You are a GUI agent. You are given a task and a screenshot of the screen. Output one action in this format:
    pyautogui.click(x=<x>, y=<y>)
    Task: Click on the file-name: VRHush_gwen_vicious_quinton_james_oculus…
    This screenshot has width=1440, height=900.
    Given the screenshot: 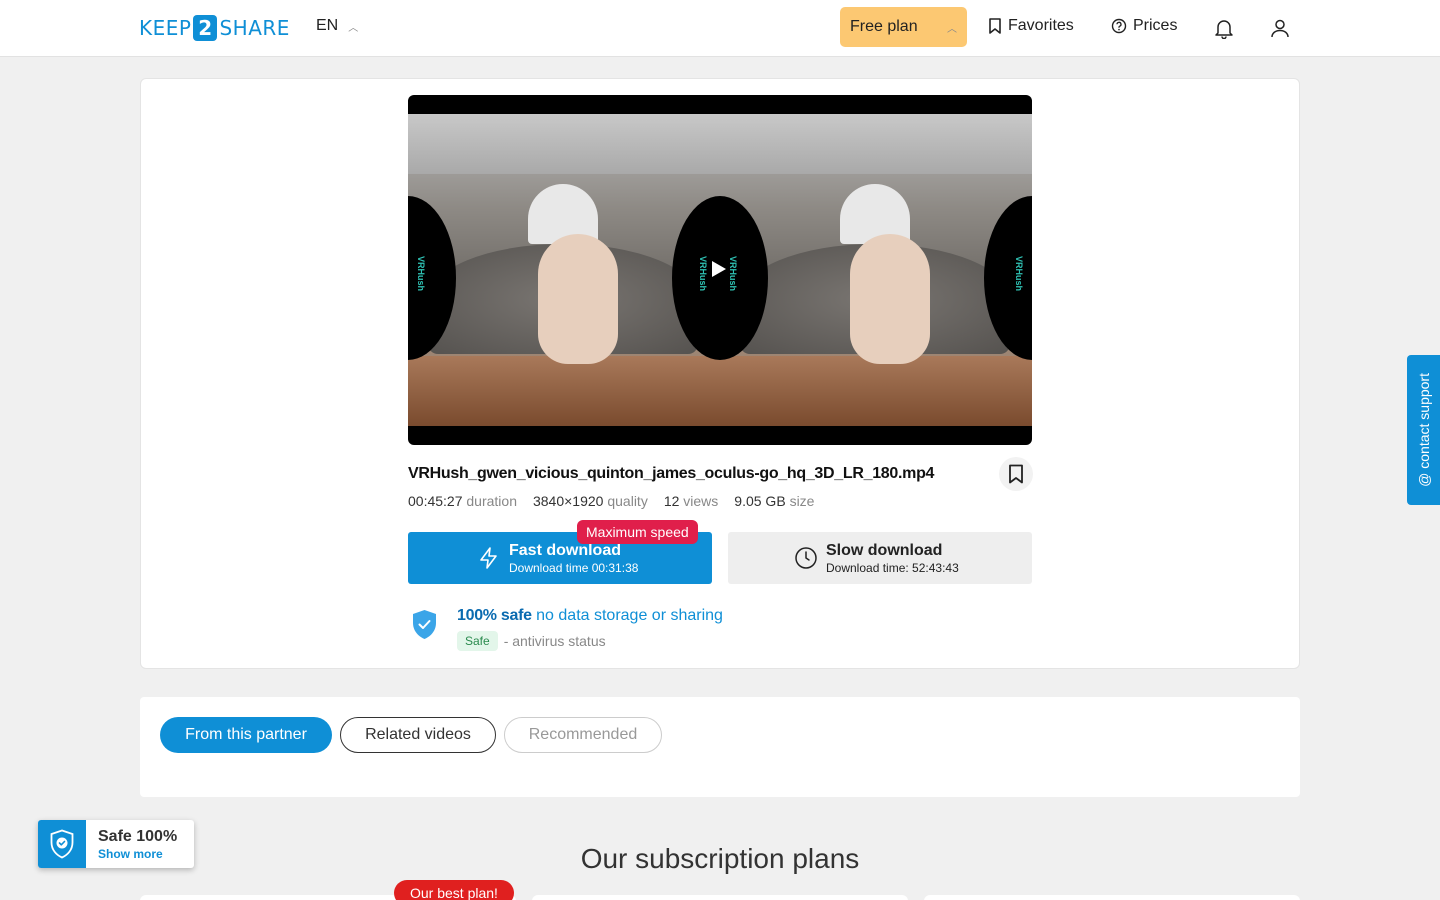 What is the action you would take?
    pyautogui.click(x=671, y=473)
    